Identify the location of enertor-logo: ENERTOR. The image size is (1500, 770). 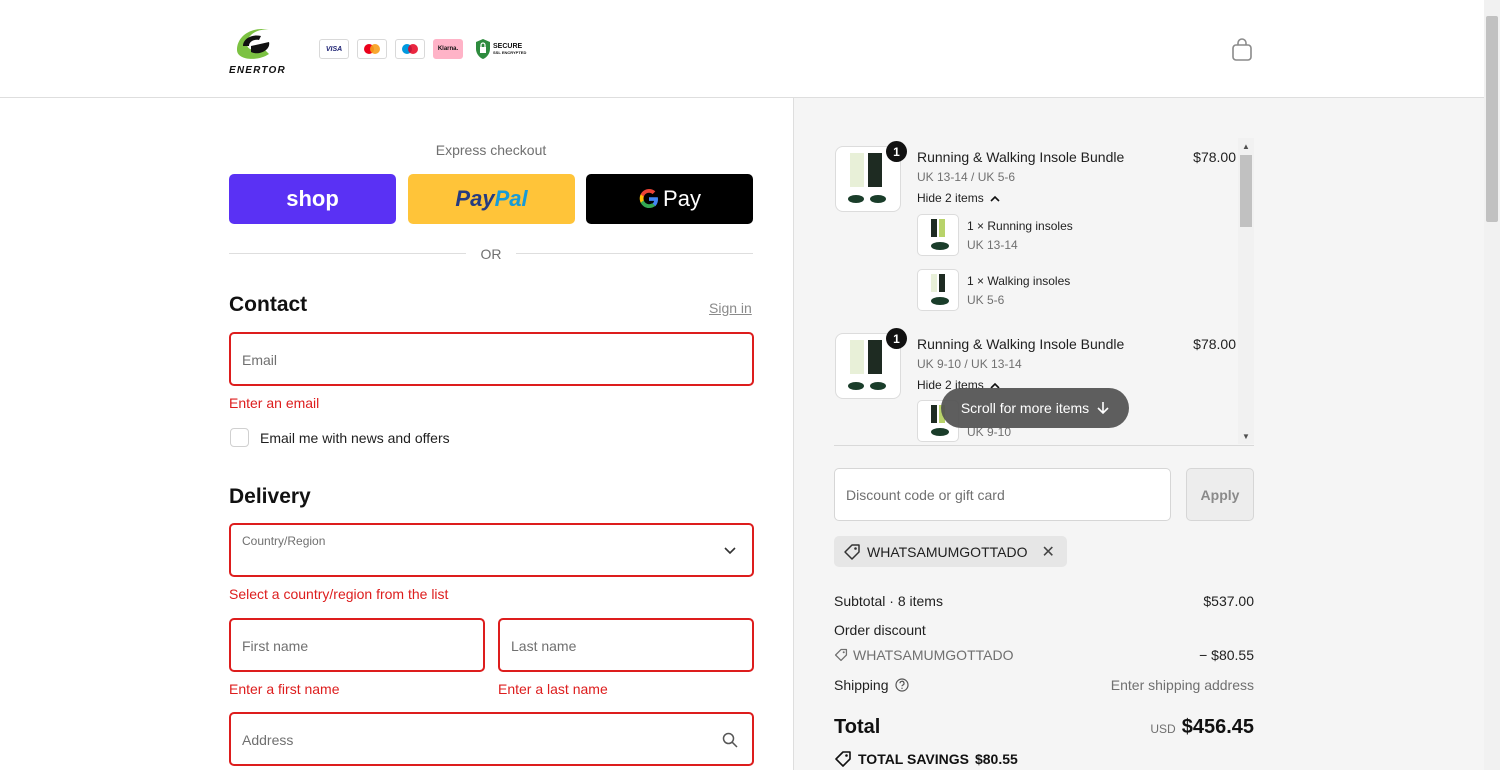
(264, 50).